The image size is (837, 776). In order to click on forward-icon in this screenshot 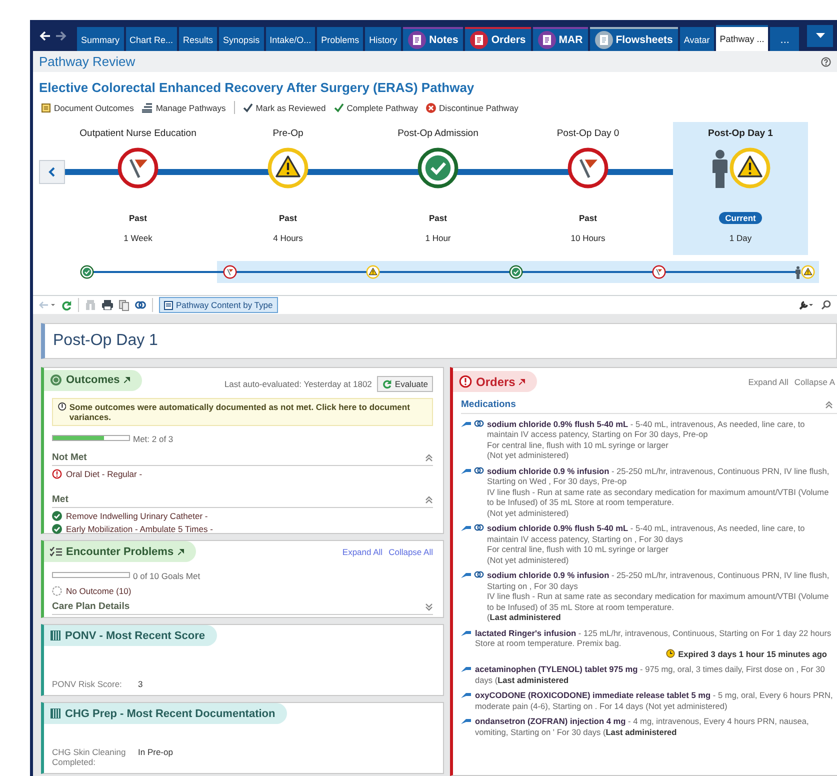, I will do `click(61, 36)`.